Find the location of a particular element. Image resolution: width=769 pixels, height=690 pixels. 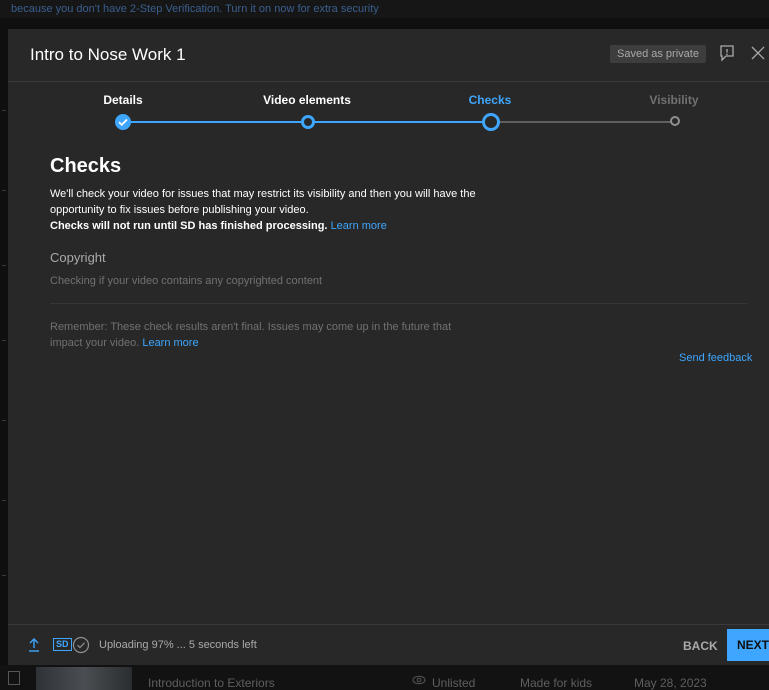

back-button: BACK is located at coordinates (700, 646).